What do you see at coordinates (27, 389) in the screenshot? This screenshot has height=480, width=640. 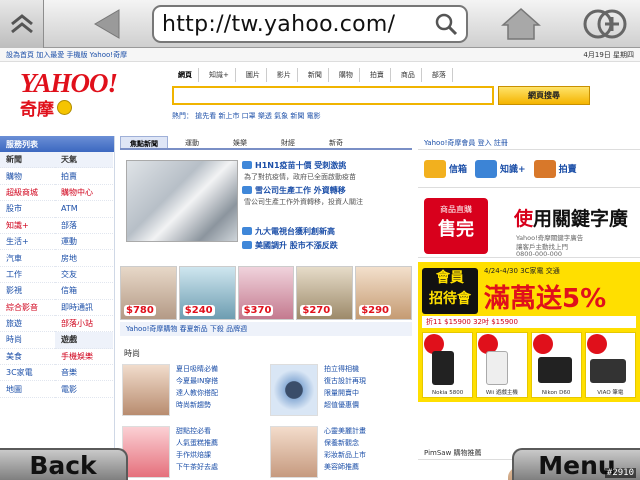 I see `sidebar-item: 地圖` at bounding box center [27, 389].